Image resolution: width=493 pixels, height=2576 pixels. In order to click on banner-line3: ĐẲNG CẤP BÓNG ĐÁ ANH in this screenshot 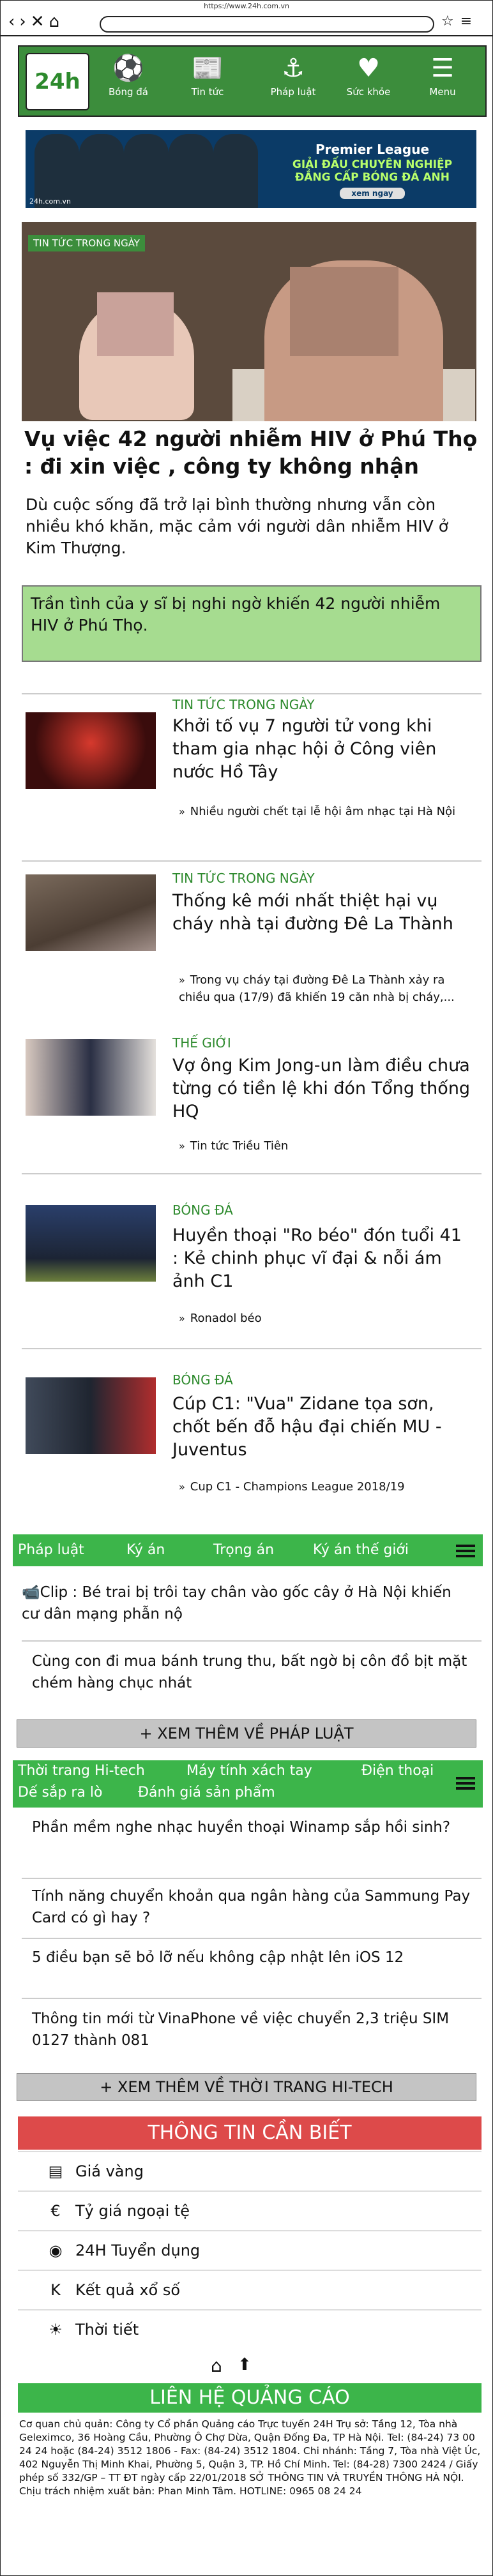, I will do `click(373, 177)`.